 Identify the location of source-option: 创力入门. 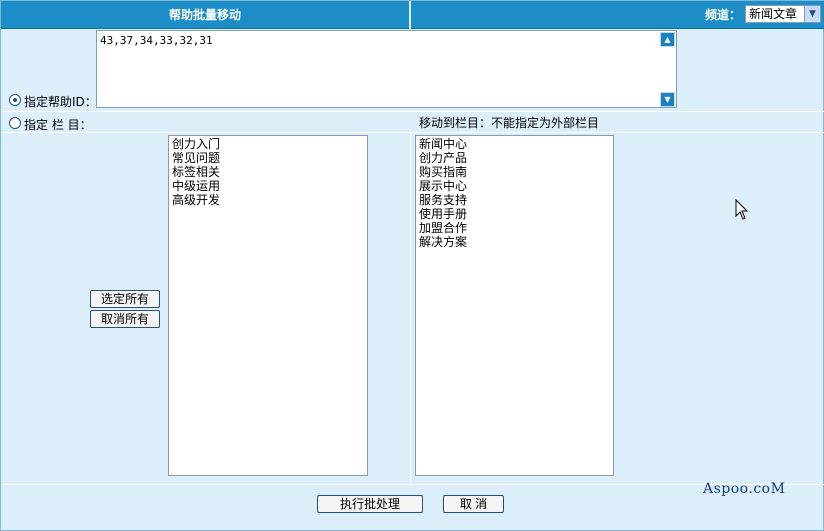
(268, 144).